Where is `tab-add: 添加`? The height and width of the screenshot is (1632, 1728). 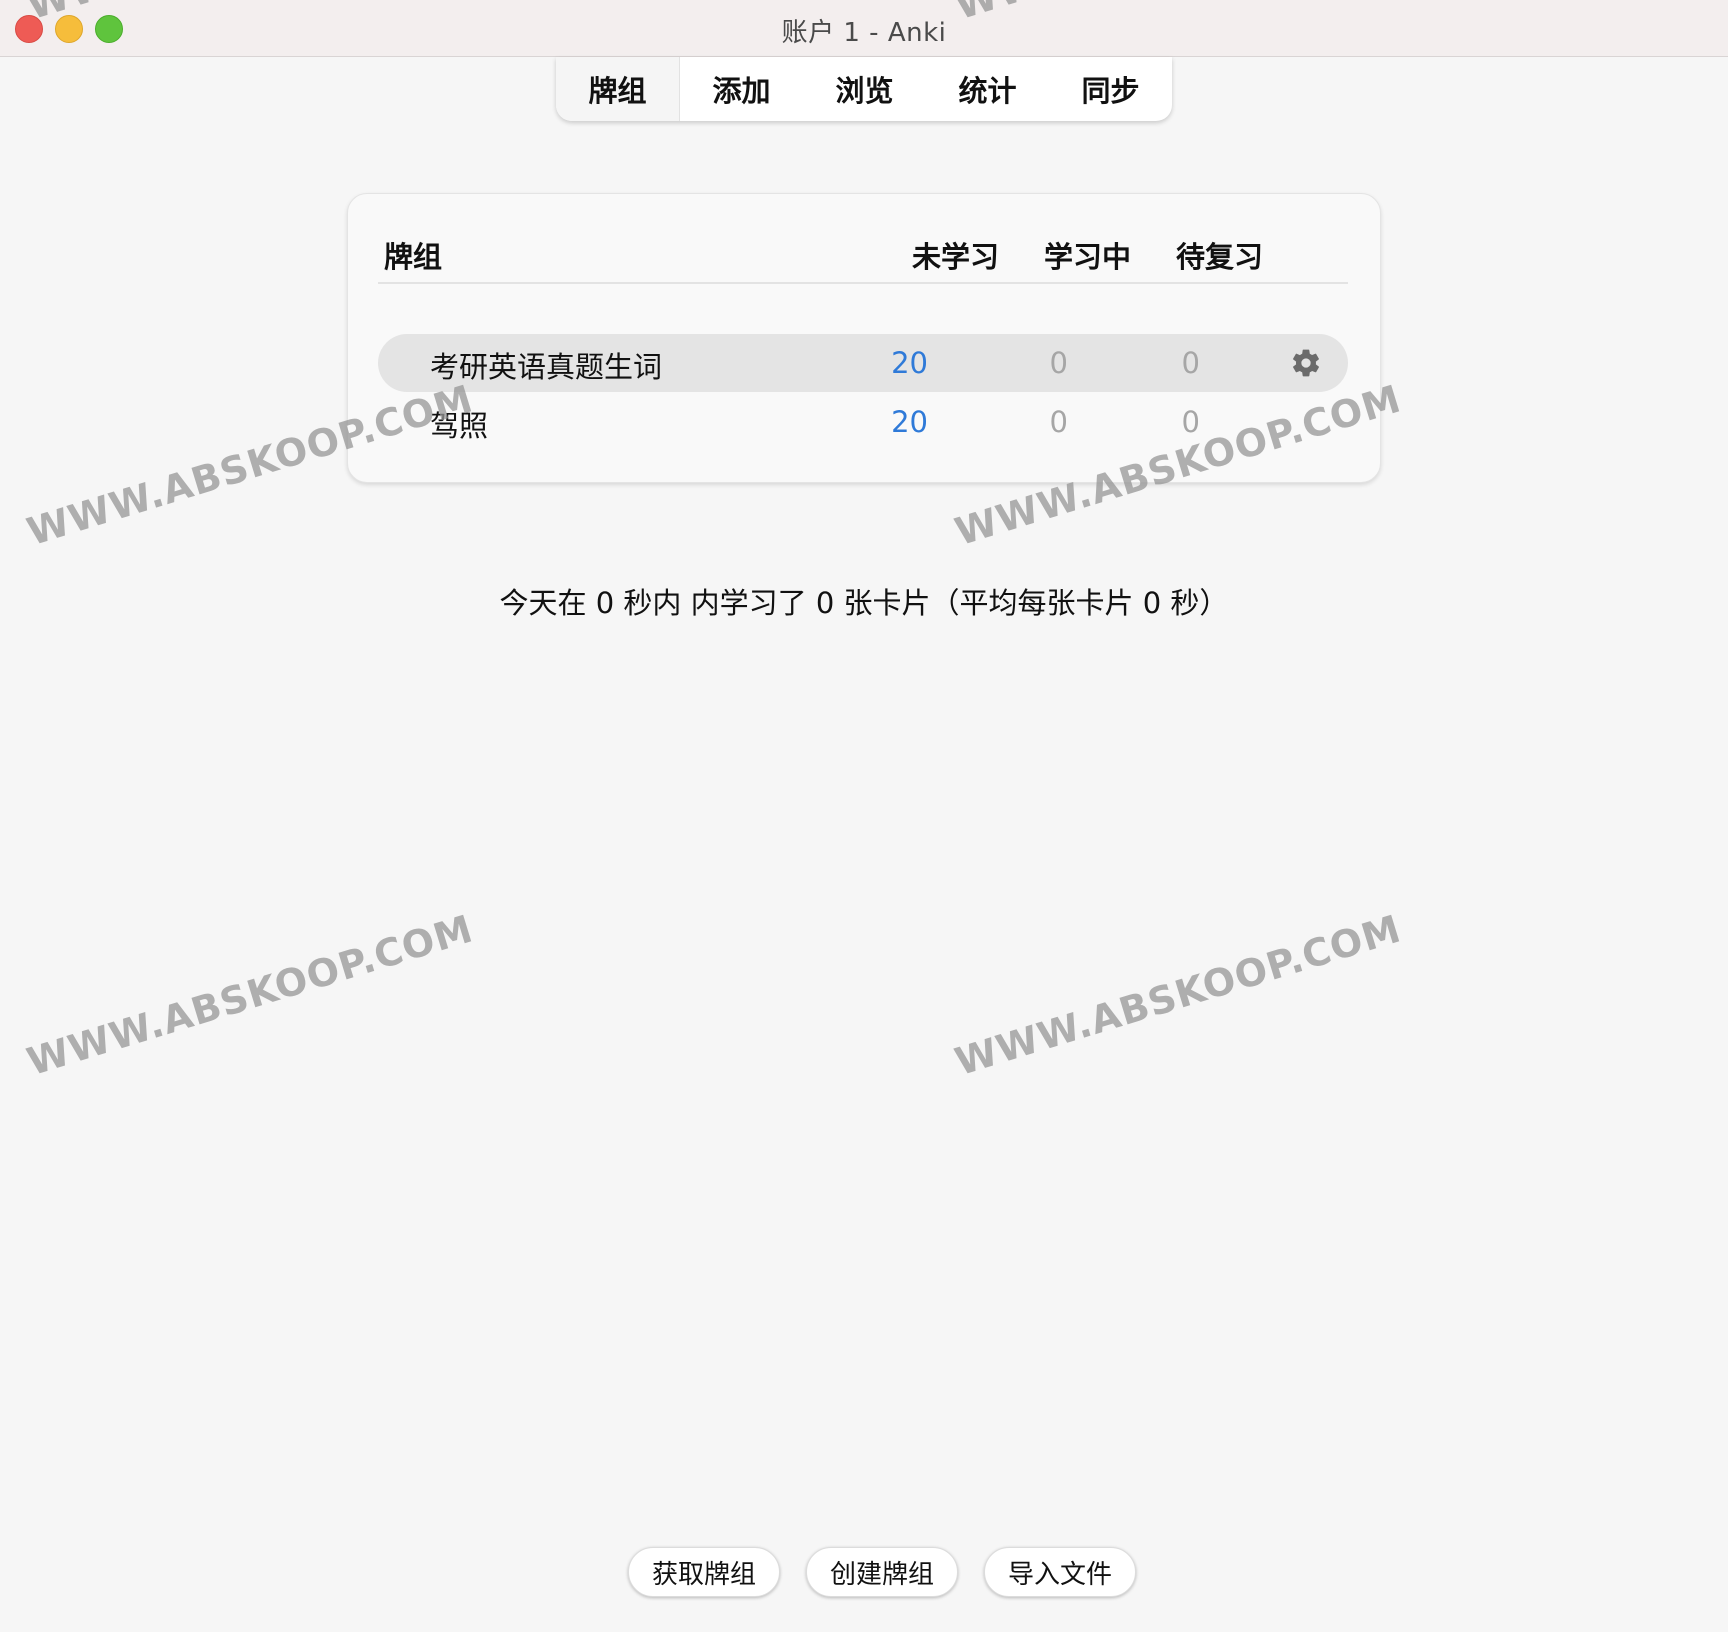
tab-add: 添加 is located at coordinates (741, 89).